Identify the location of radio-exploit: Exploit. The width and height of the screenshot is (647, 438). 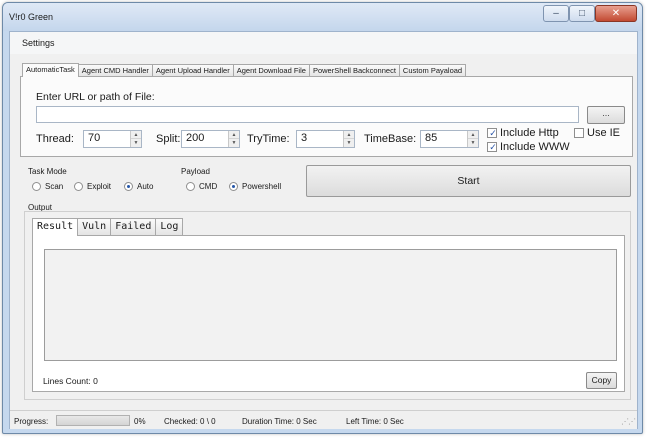
(92, 186).